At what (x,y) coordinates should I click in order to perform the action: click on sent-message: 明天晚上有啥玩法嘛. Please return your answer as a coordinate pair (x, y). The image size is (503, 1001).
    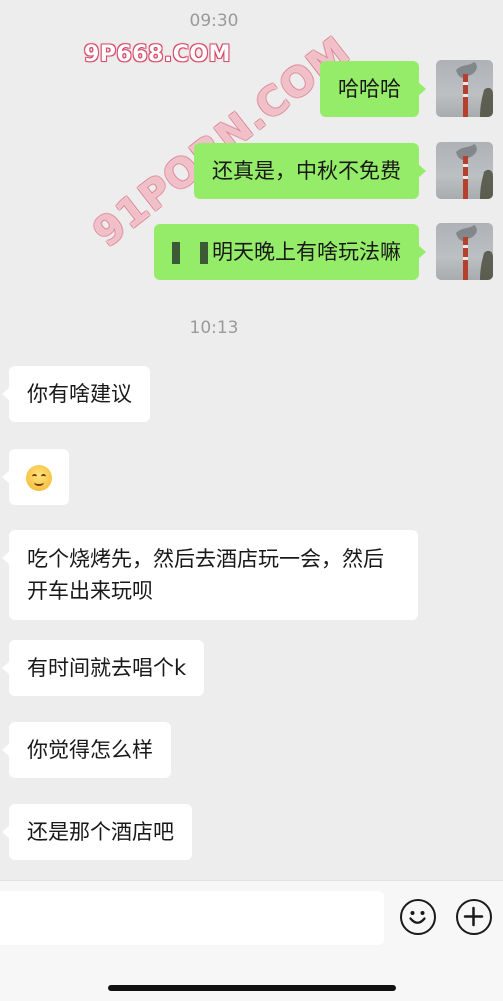
    Looking at the image, I should click on (290, 252).